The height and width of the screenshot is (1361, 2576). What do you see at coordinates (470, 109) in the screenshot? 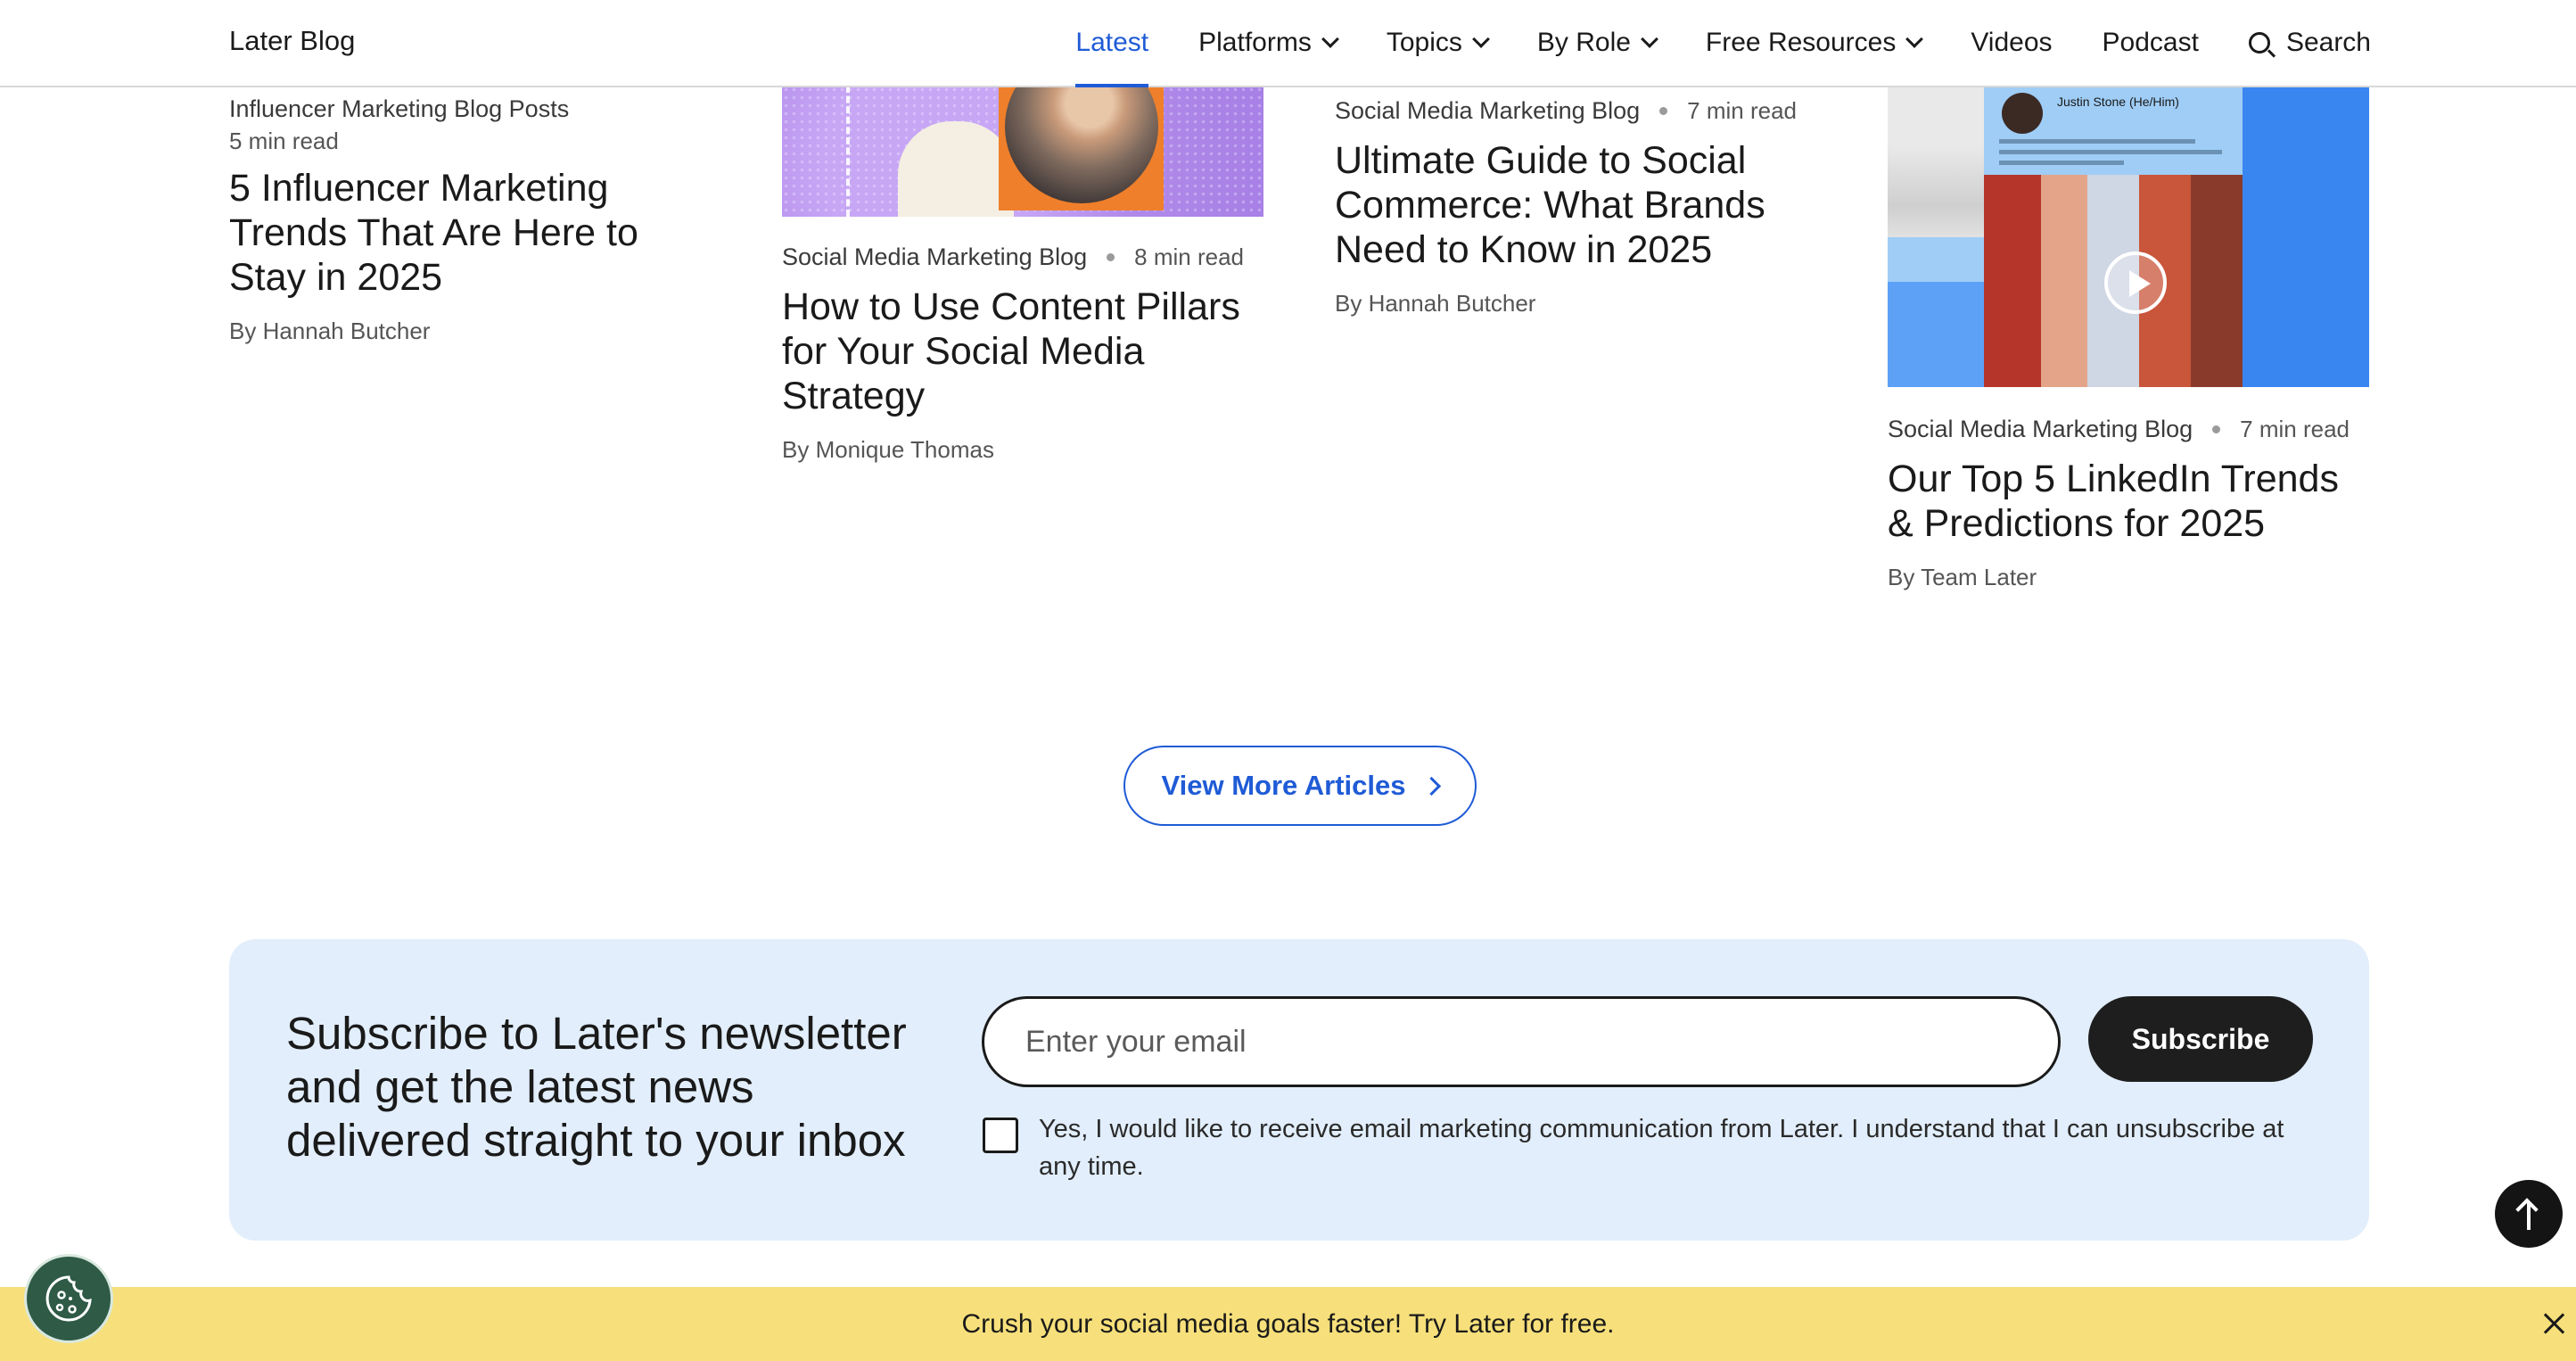
I see `article-category: Influencer Marketing Blog Posts` at bounding box center [470, 109].